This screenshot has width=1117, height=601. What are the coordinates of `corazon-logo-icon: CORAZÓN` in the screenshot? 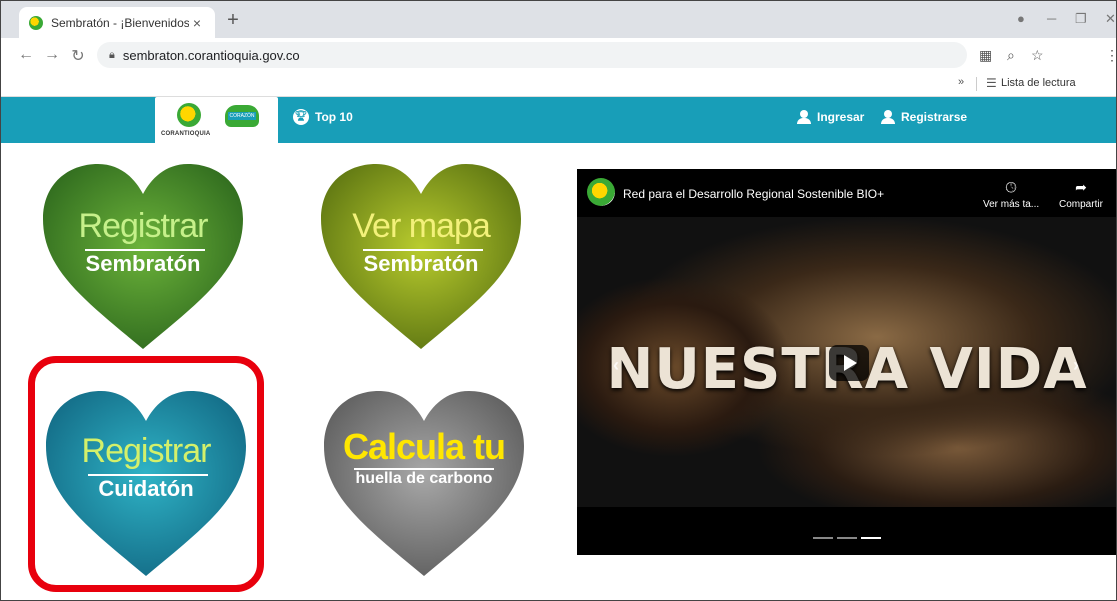 It's located at (242, 116).